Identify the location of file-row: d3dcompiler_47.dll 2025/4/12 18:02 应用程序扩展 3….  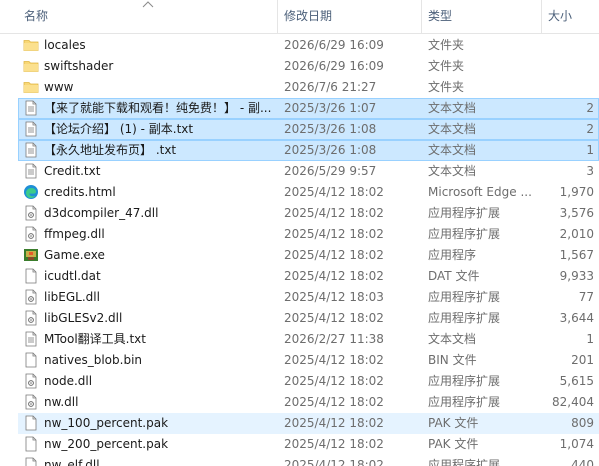
(299, 213).